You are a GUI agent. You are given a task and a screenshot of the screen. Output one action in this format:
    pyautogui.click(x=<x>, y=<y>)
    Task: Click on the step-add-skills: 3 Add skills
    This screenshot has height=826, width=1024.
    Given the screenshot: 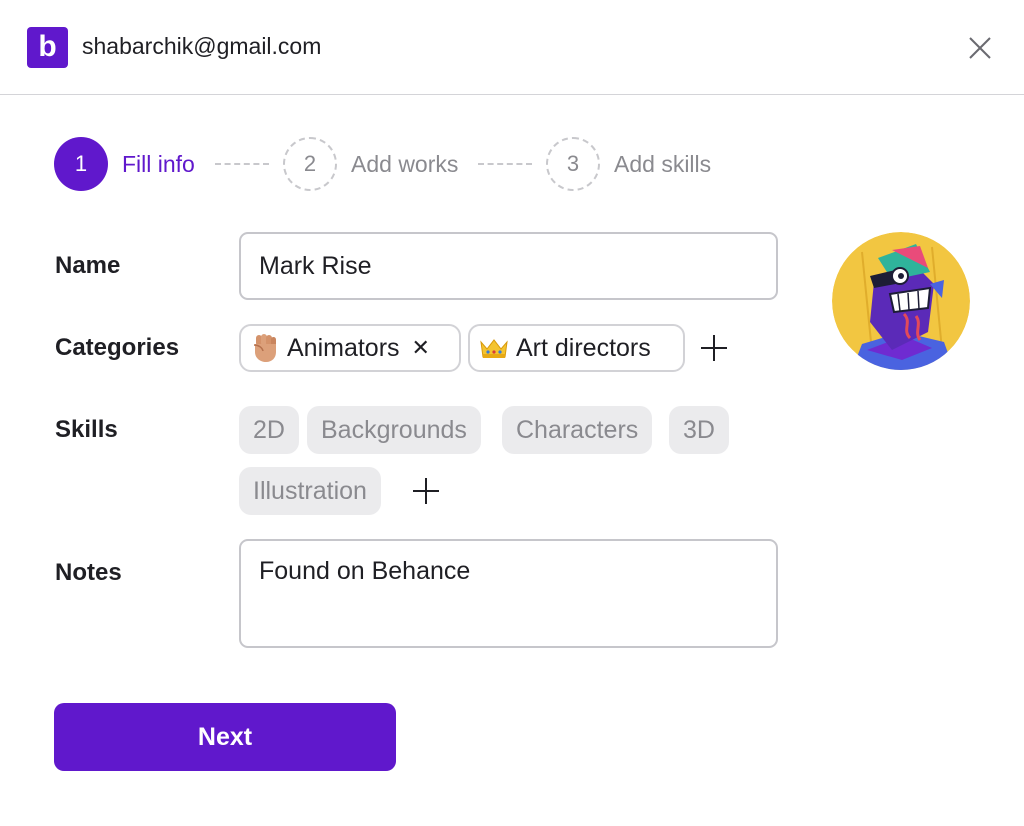 What is the action you would take?
    pyautogui.click(x=628, y=164)
    